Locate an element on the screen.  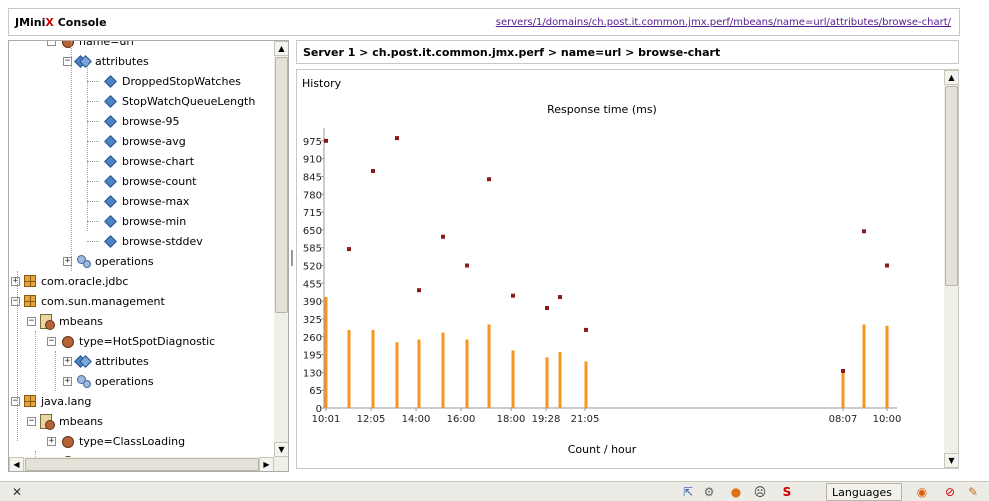
content-vertical-scrollbar: ▲ ▼ is located at coordinates (951, 269).